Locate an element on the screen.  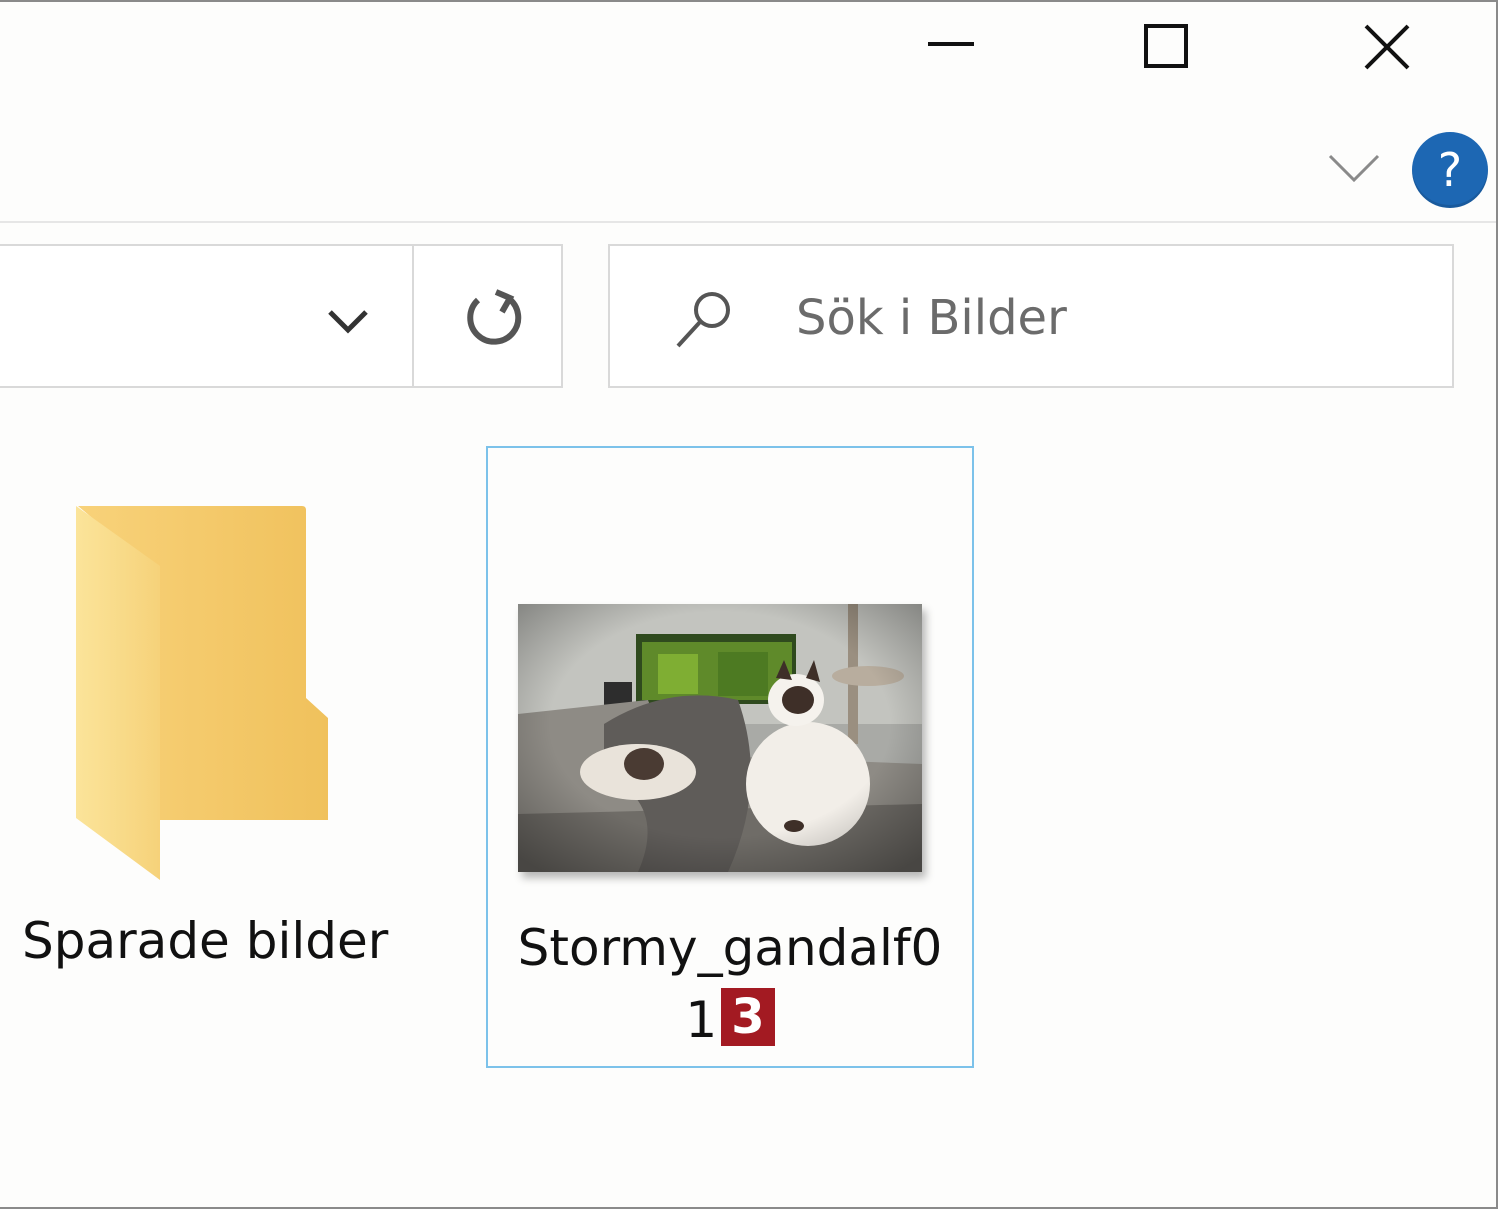
ribbon-expand-button is located at coordinates (1354, 168).